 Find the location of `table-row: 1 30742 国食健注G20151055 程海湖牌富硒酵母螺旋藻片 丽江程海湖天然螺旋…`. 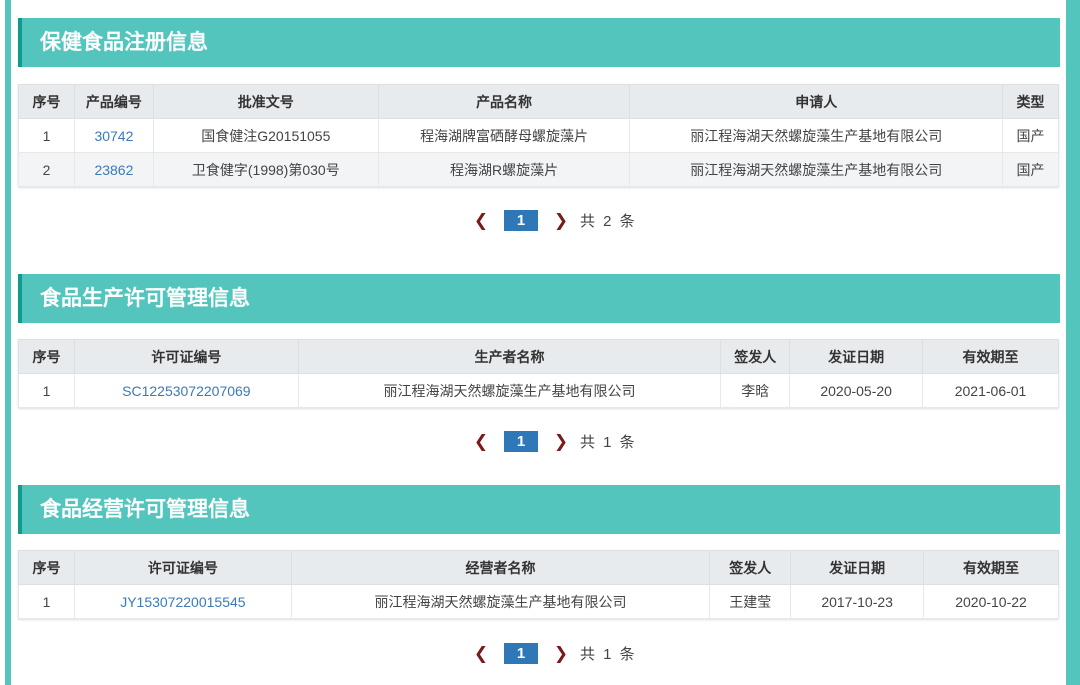

table-row: 1 30742 国食健注G20151055 程海湖牌富硒酵母螺旋藻片 丽江程海湖天然螺旋… is located at coordinates (538, 135).